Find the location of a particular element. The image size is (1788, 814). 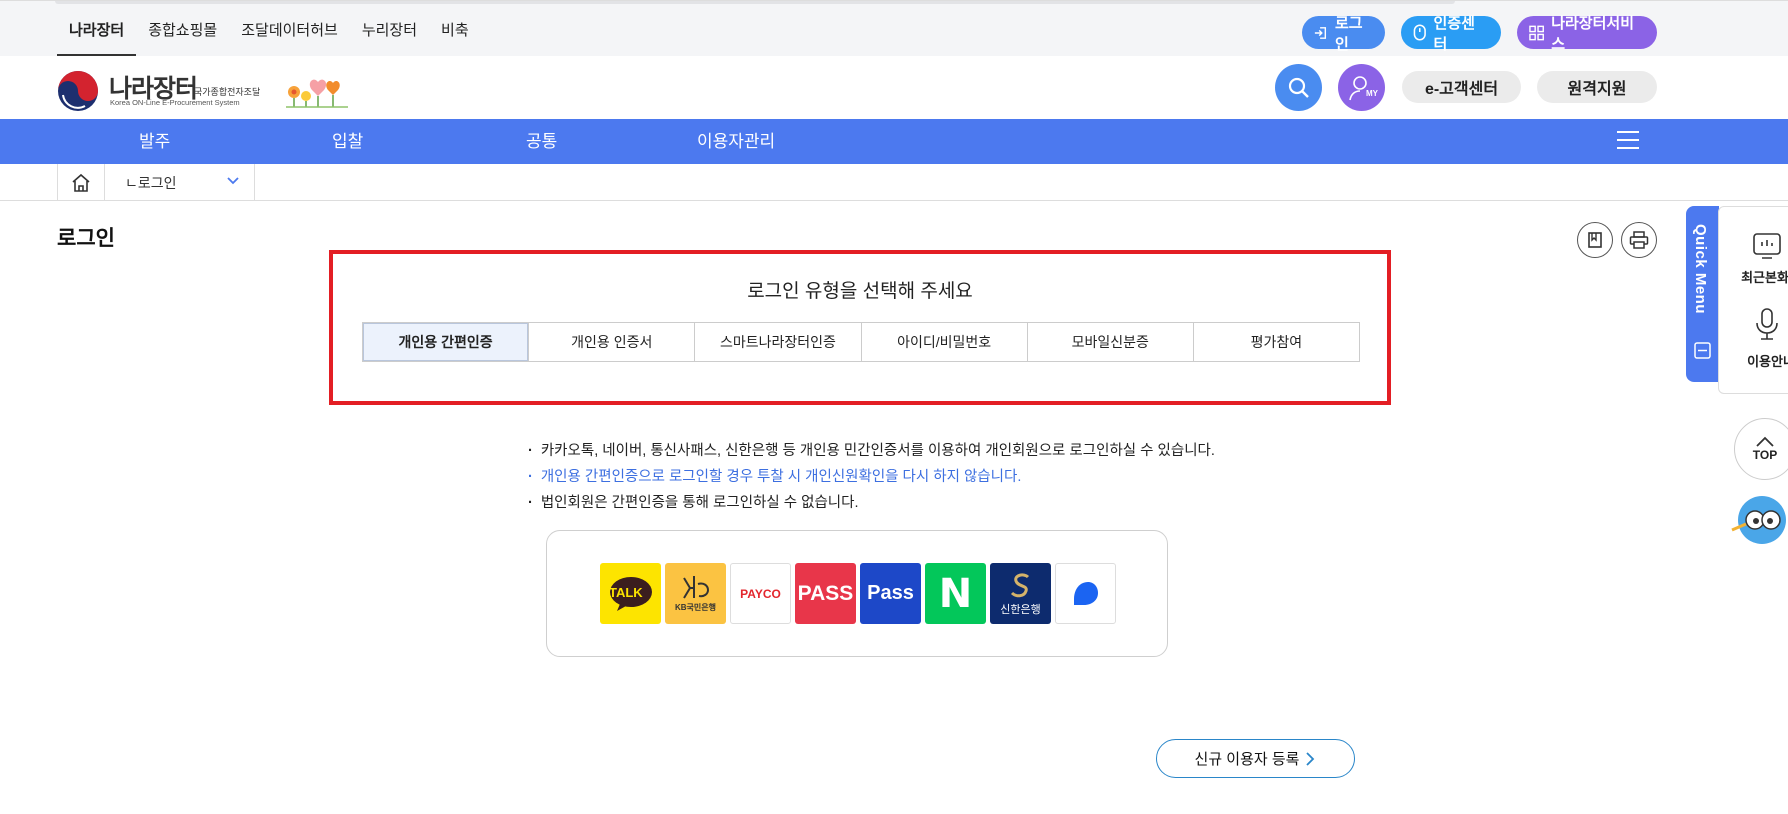

my-page-button: MY is located at coordinates (1361, 87).